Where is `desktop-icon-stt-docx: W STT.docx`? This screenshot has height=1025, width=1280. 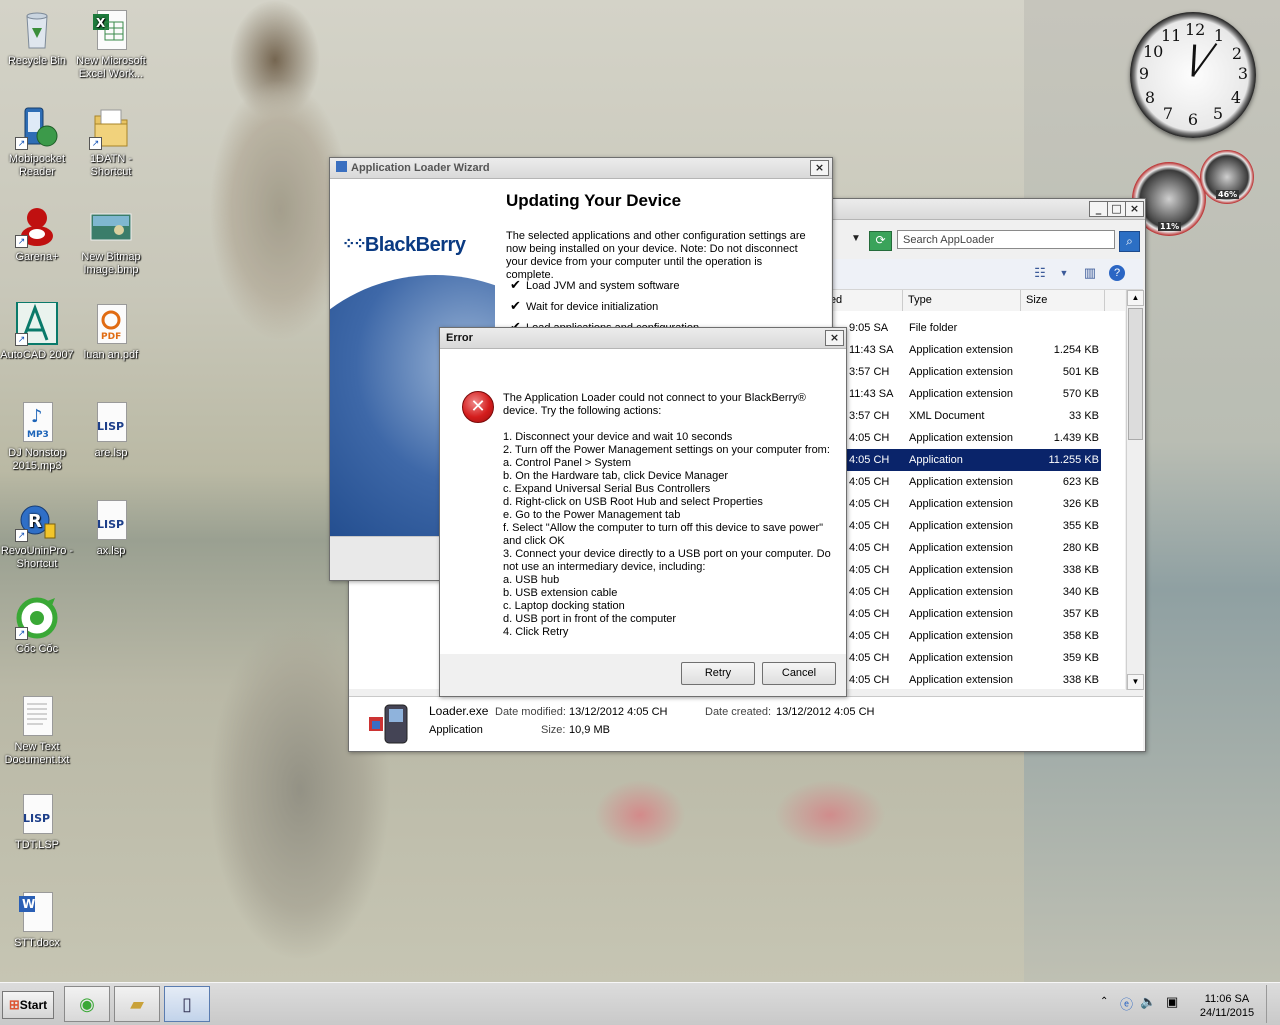 desktop-icon-stt-docx: W STT.docx is located at coordinates (37, 920).